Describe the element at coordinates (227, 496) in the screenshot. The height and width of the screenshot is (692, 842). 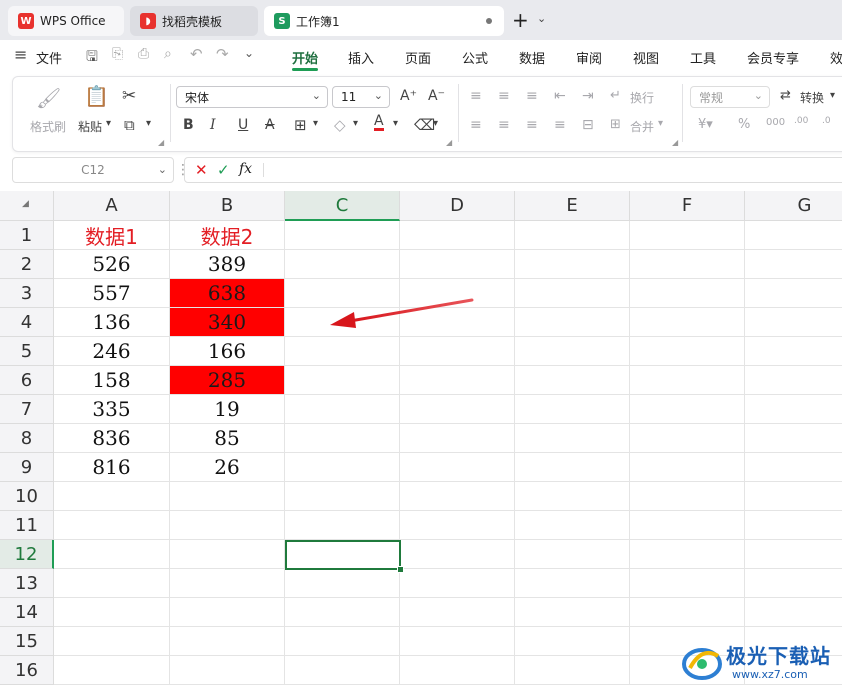
I see `cell-b10` at that location.